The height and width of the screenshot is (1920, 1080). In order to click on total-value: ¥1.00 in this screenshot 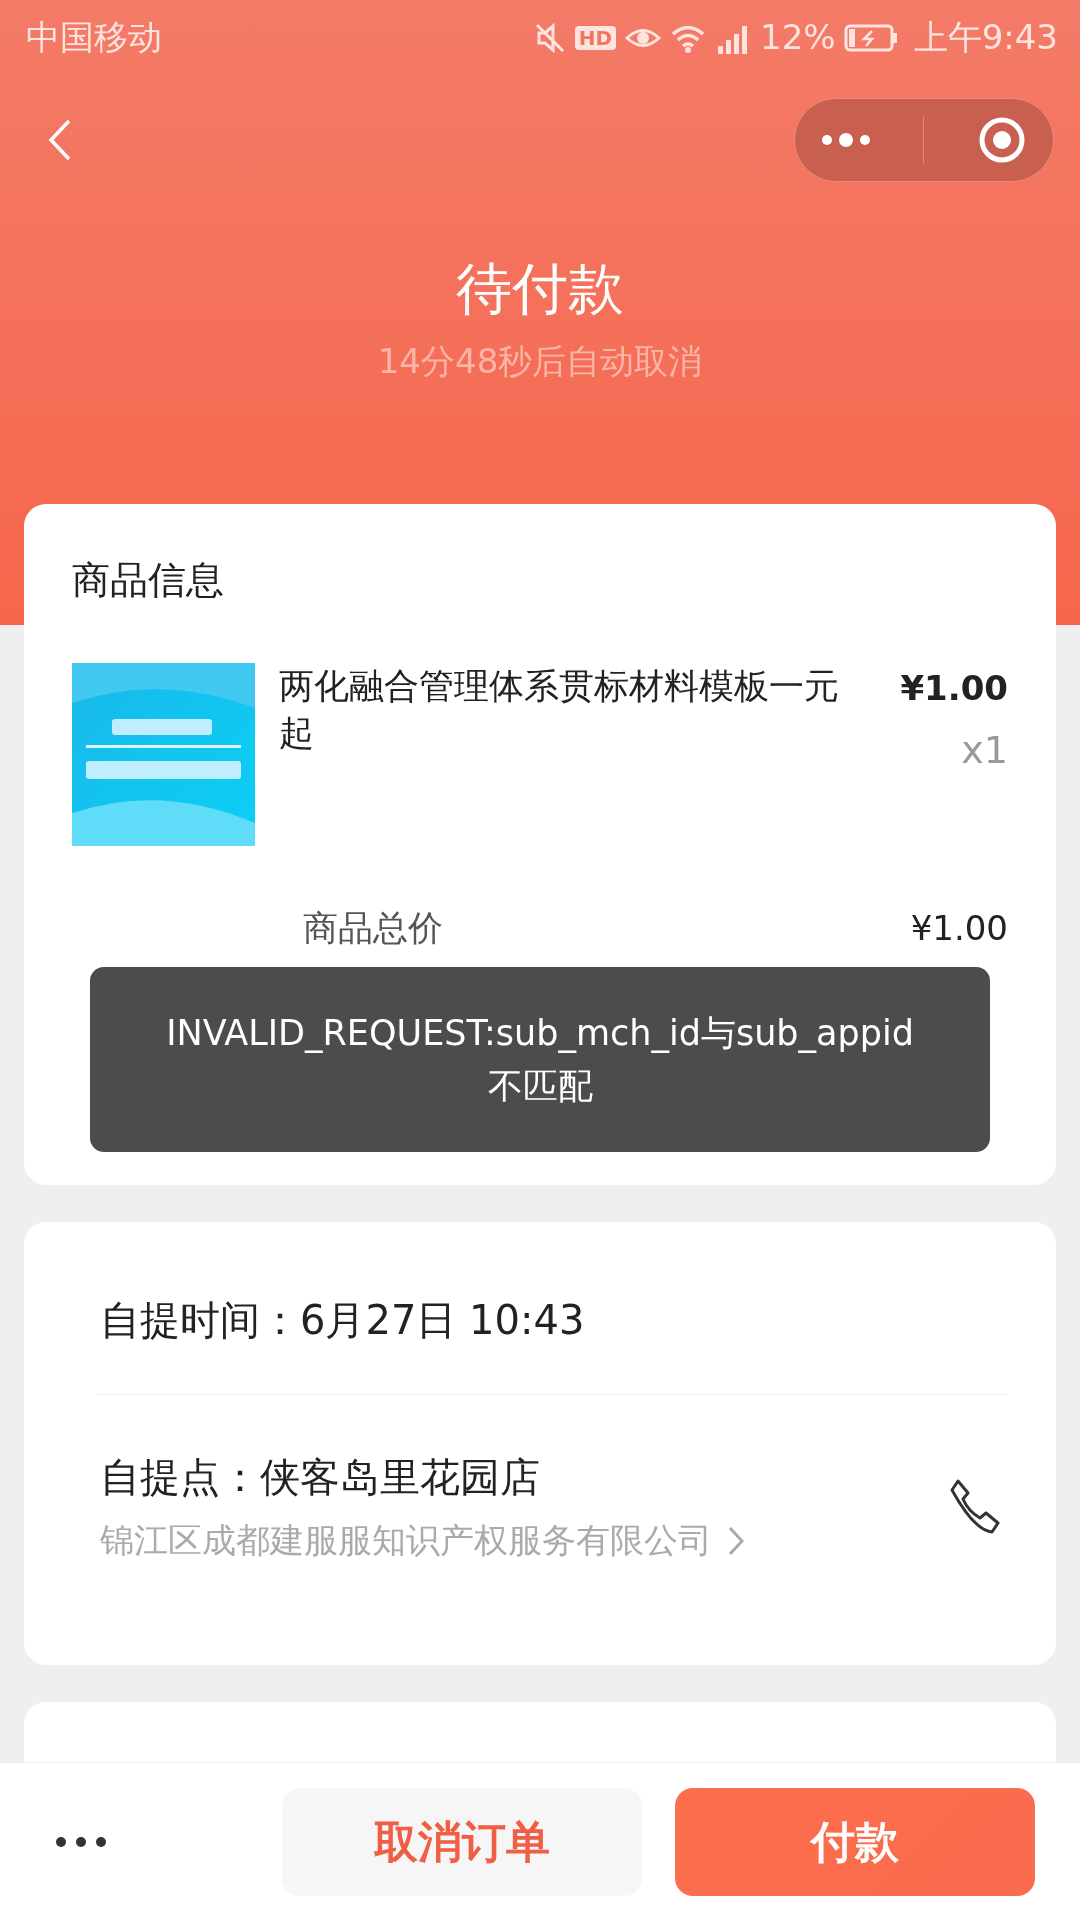, I will do `click(959, 928)`.